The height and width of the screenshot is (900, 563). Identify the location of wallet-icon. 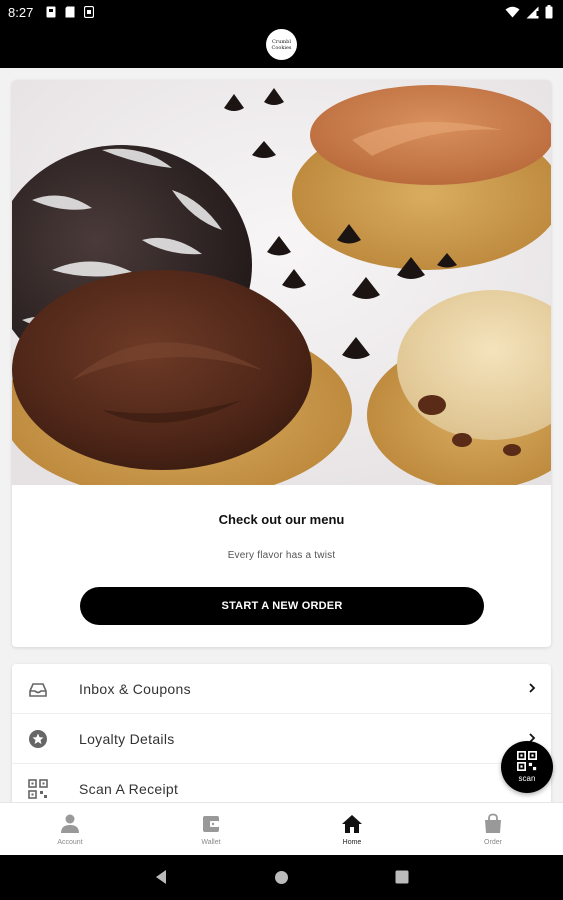
(211, 824).